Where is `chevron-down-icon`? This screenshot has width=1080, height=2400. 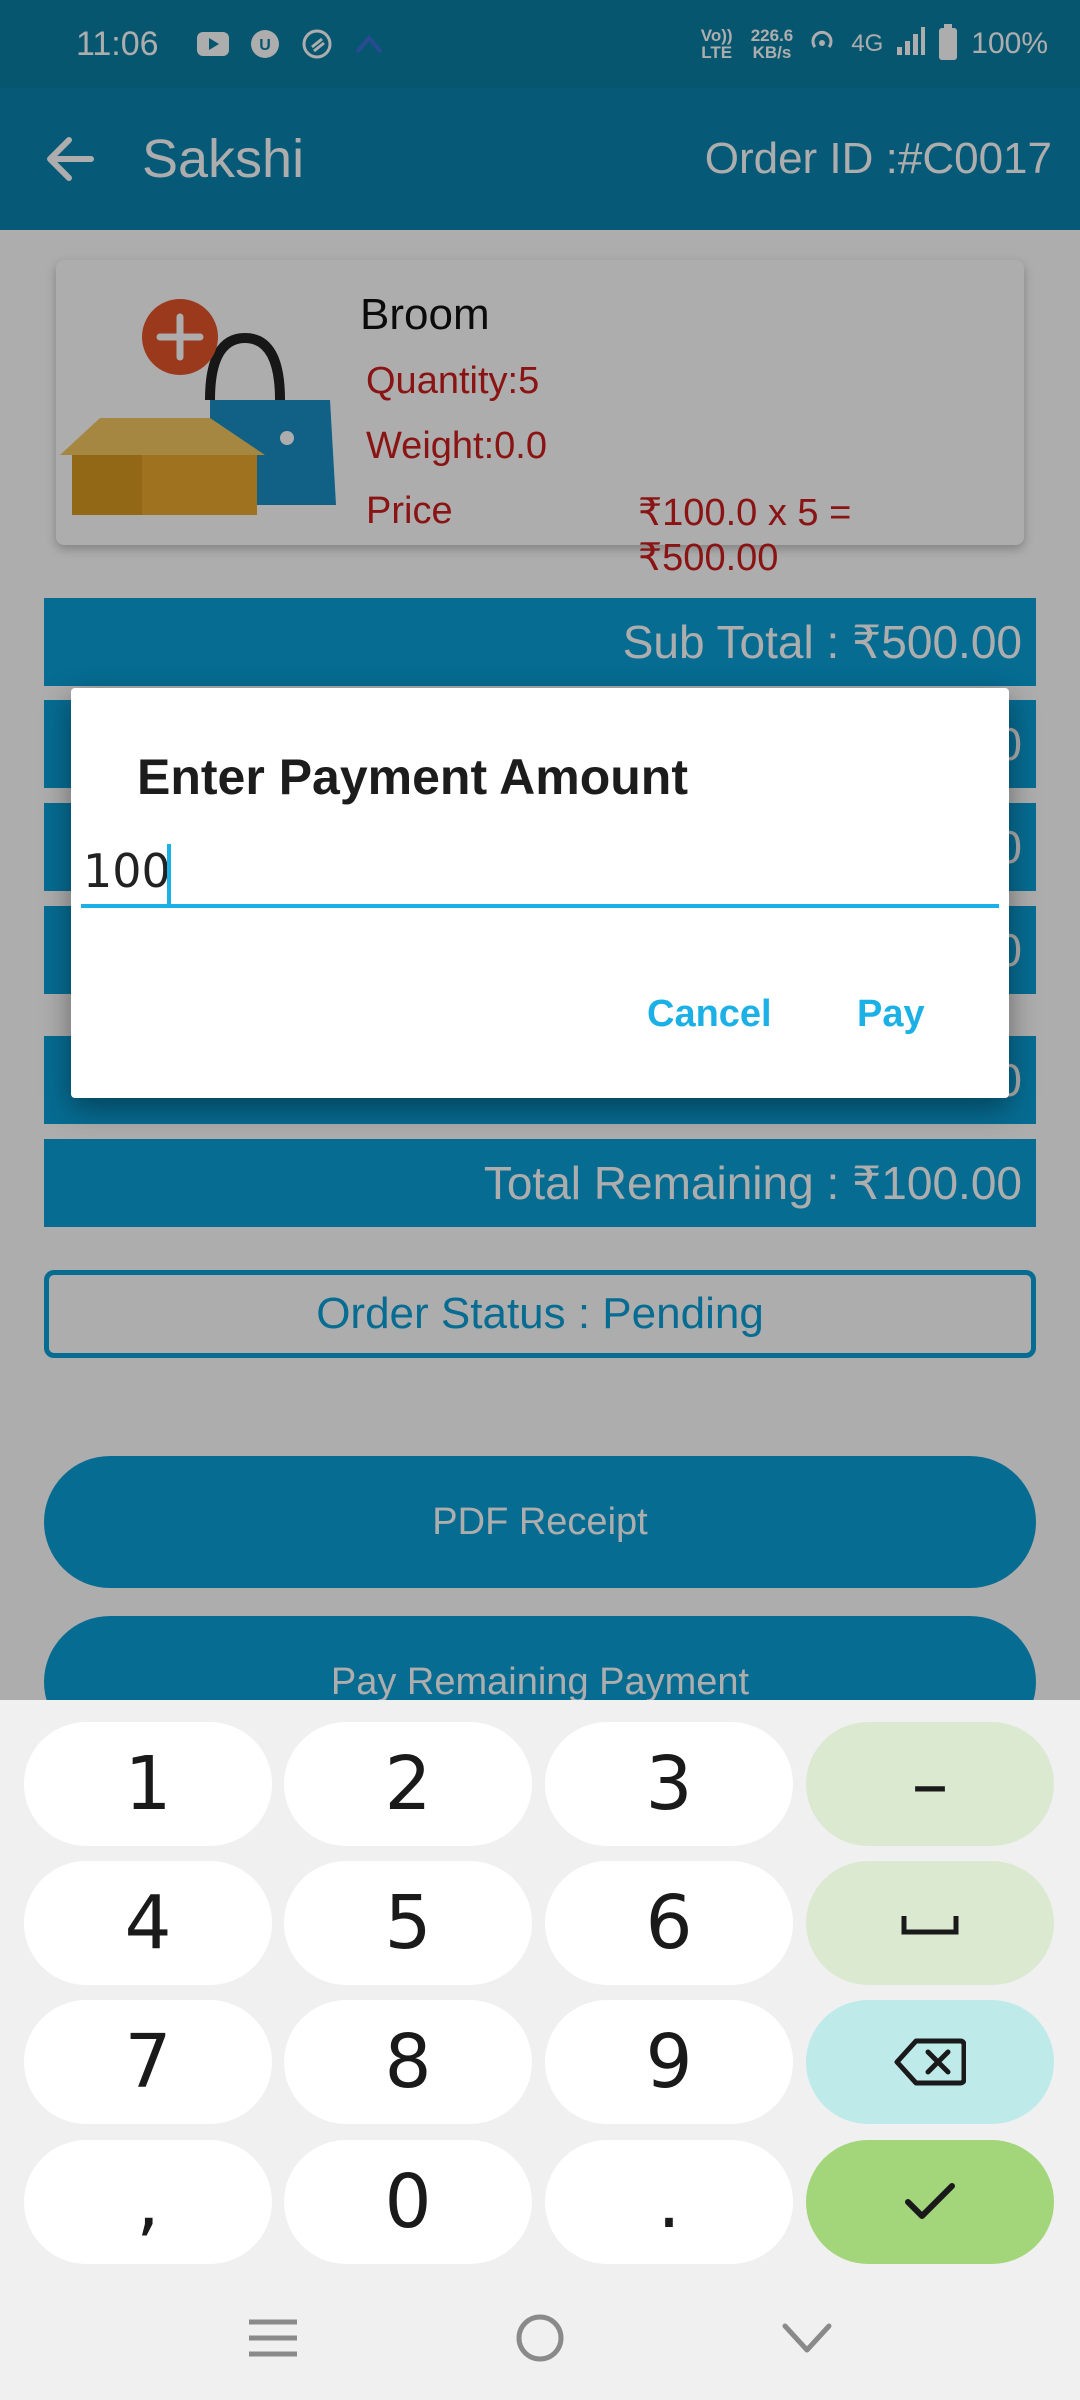 chevron-down-icon is located at coordinates (807, 2337).